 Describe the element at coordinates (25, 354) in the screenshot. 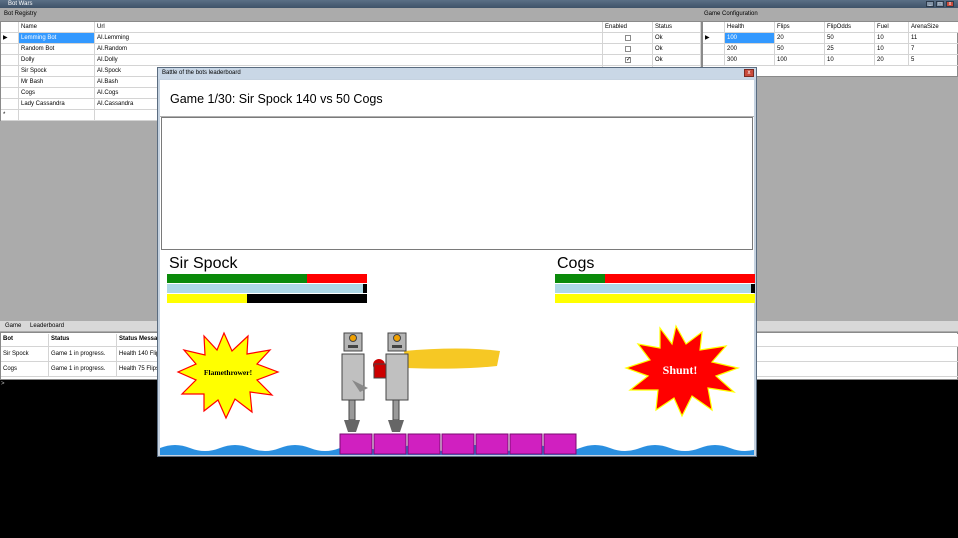

I see `bot-cell: Sir Spock` at that location.